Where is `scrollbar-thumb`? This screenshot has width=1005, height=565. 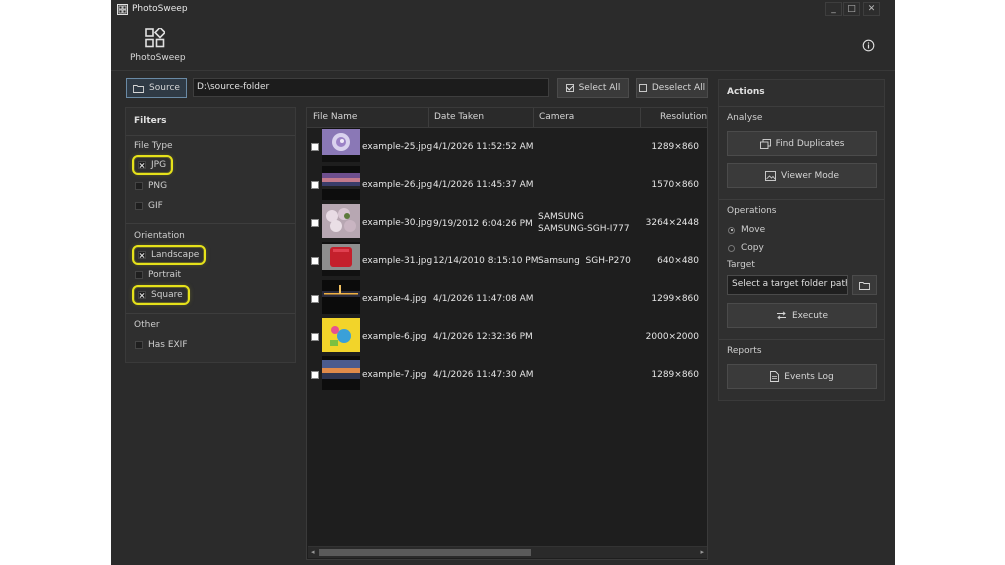 scrollbar-thumb is located at coordinates (425, 552).